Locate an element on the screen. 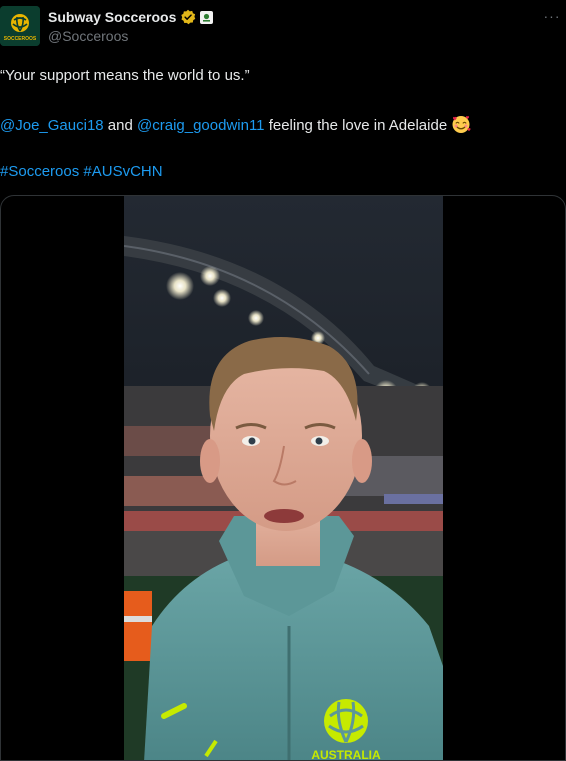 The height and width of the screenshot is (761, 566). hashtag-link-ausvchn: #AUSvCHN is located at coordinates (122, 171).